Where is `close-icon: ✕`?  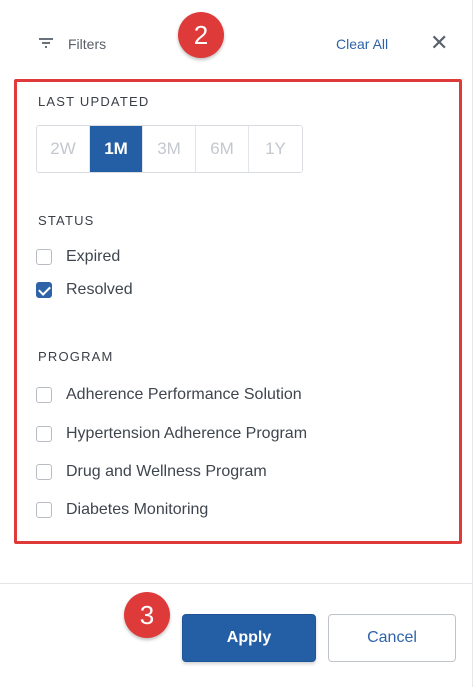 close-icon: ✕ is located at coordinates (439, 43).